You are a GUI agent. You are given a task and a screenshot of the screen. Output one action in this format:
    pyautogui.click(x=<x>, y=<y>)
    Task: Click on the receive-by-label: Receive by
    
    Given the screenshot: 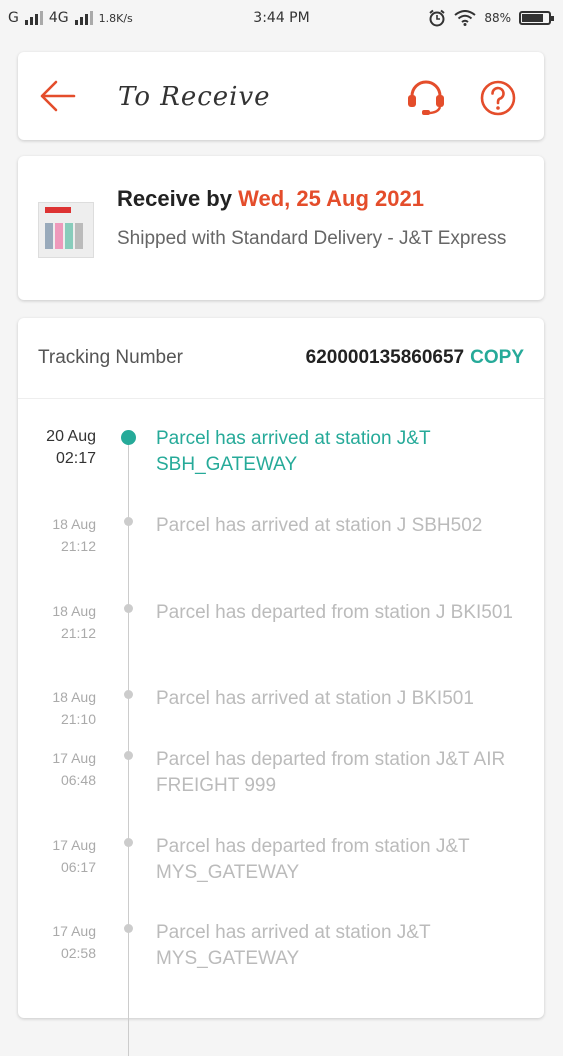 What is the action you would take?
    pyautogui.click(x=174, y=198)
    